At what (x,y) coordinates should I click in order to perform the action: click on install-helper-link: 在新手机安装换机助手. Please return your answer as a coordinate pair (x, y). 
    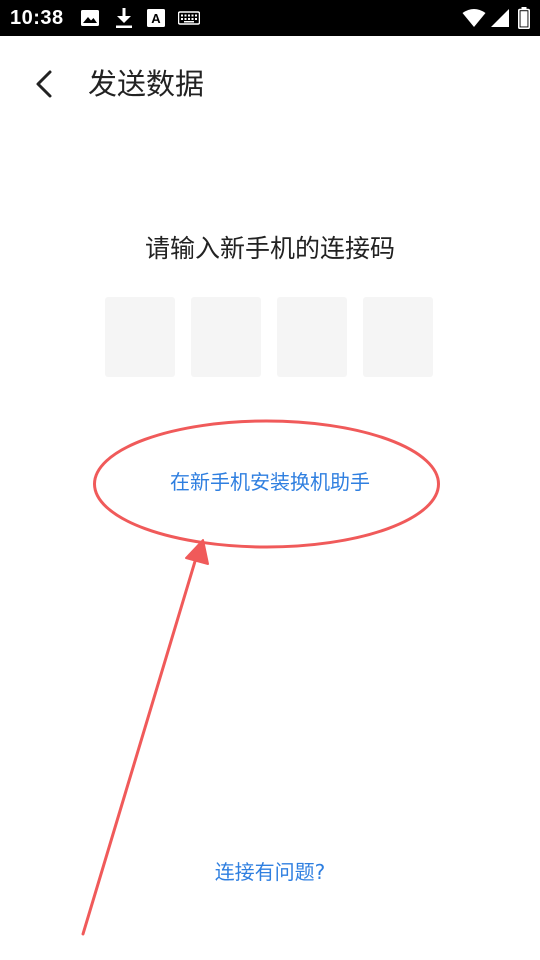
    Looking at the image, I should click on (270, 482).